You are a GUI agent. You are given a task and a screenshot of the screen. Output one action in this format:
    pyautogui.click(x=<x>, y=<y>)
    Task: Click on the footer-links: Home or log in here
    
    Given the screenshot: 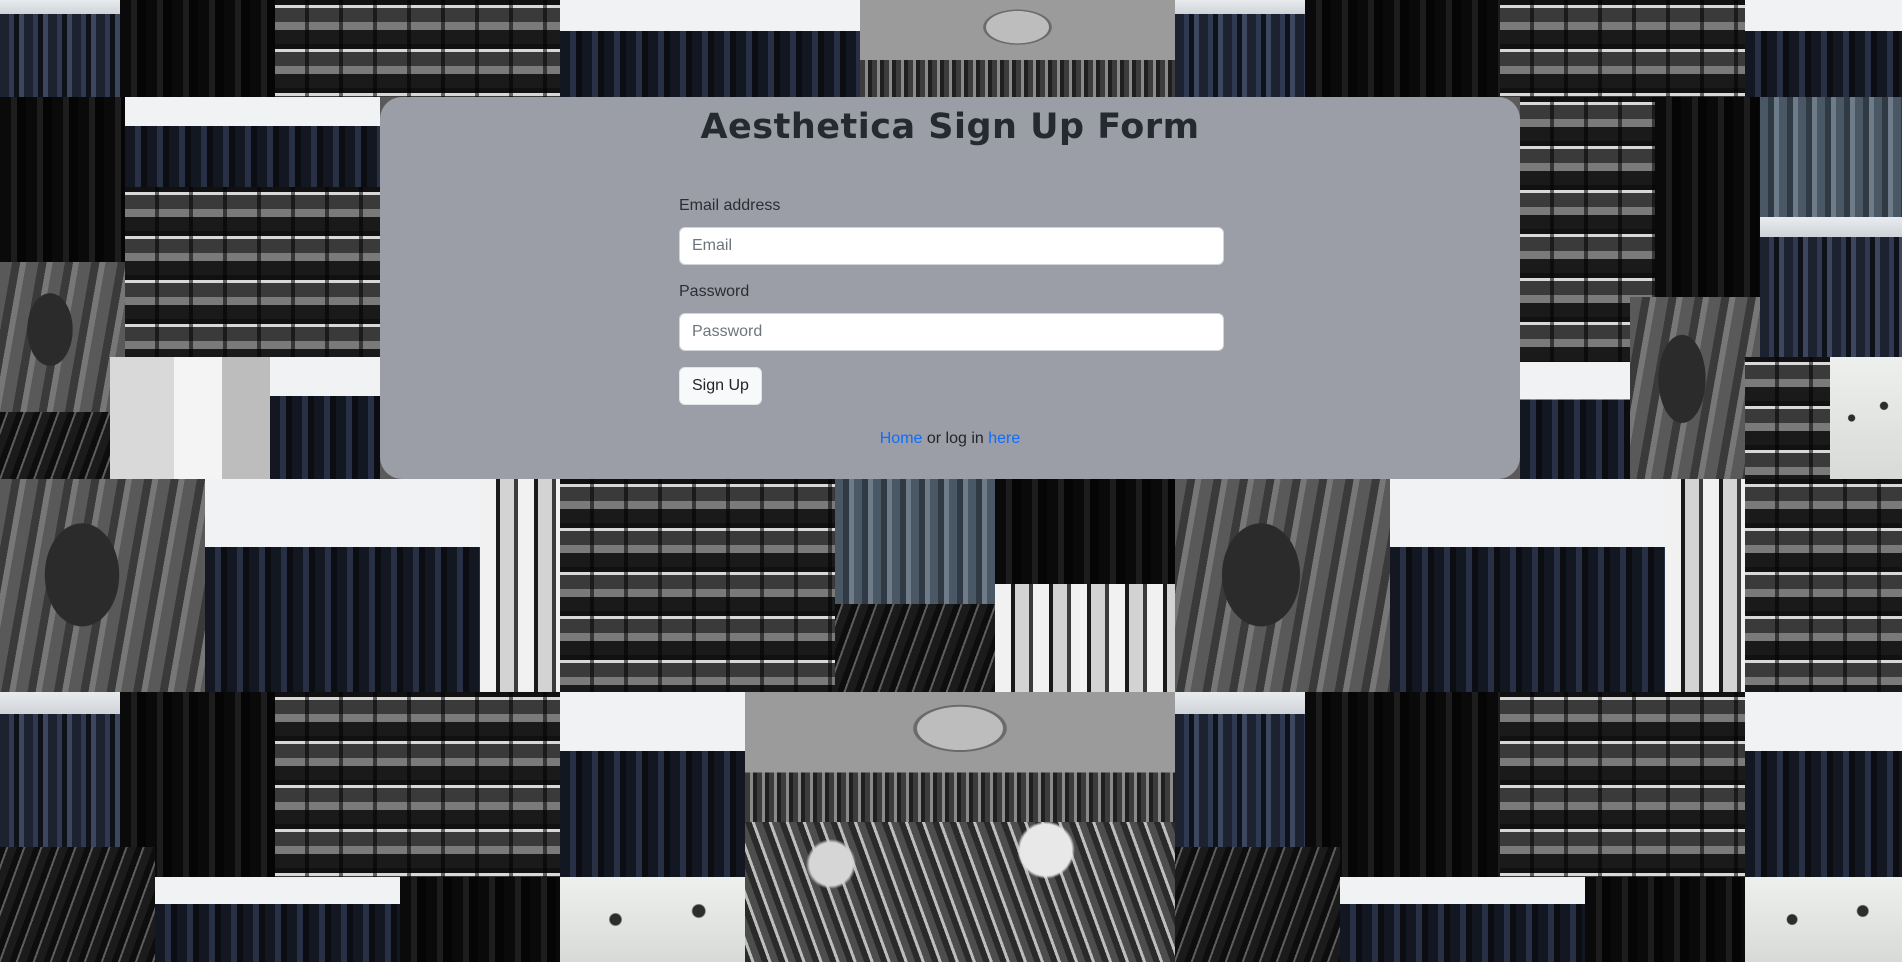 What is the action you would take?
    pyautogui.click(x=950, y=439)
    